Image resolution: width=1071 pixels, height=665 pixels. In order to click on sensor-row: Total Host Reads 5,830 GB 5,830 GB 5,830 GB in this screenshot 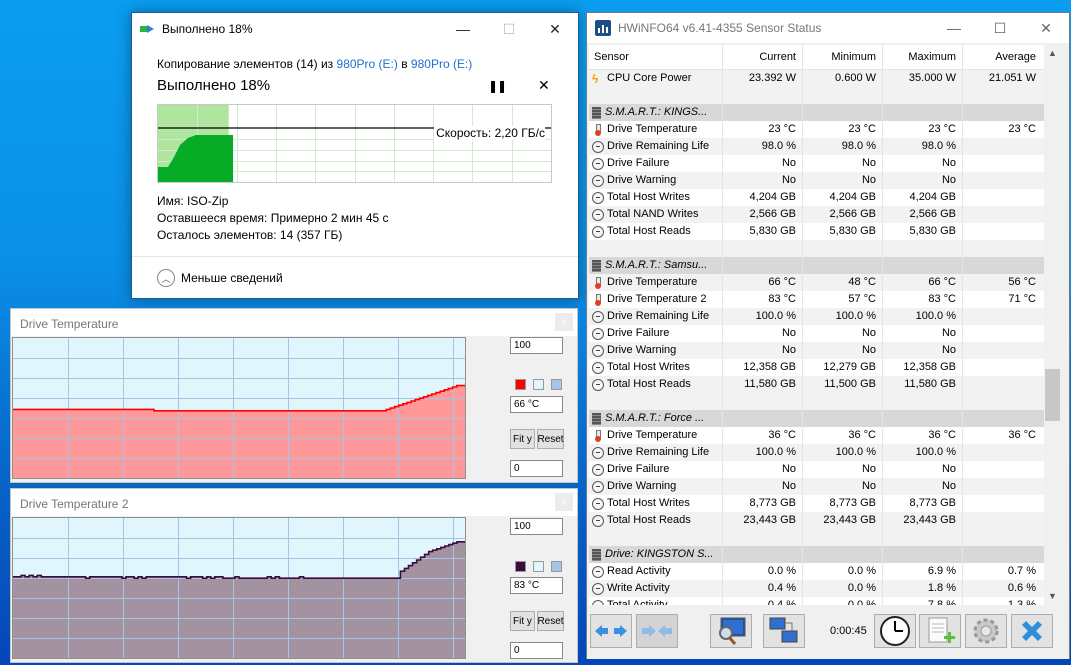, I will do `click(816, 231)`.